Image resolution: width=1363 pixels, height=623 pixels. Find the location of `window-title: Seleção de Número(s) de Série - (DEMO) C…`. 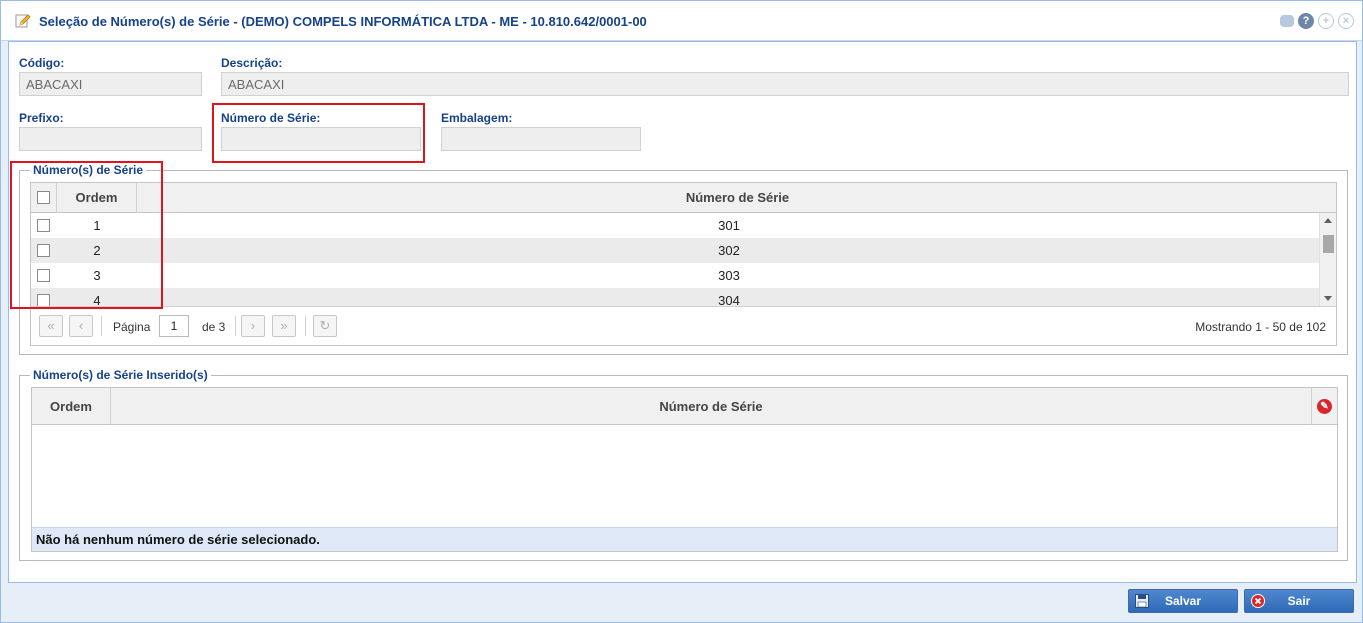

window-title: Seleção de Número(s) de Série - (DEMO) C… is located at coordinates (343, 21).